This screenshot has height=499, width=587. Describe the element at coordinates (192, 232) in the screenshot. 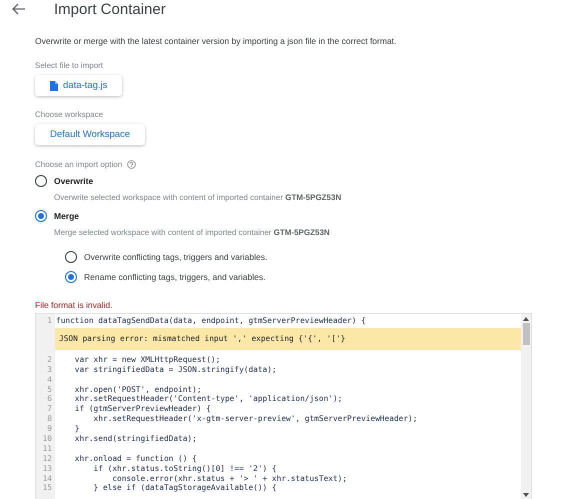

I see `option-description: Merge selected workspace with content of imported container GTM-5PGZ53N` at that location.